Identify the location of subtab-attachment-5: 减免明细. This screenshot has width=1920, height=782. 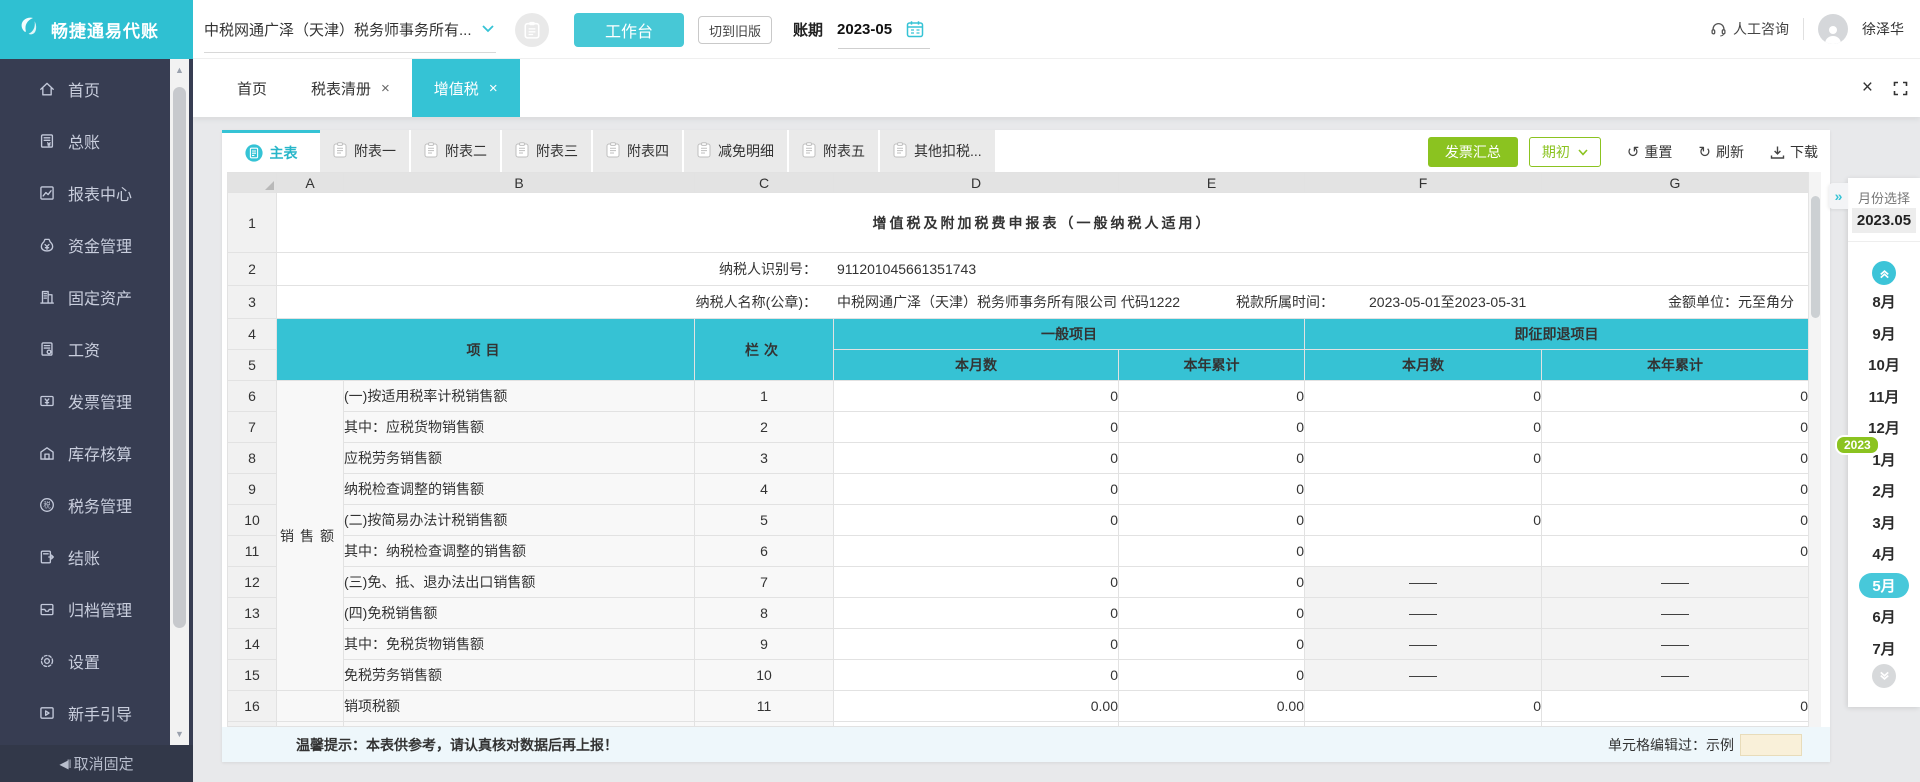
(736, 151).